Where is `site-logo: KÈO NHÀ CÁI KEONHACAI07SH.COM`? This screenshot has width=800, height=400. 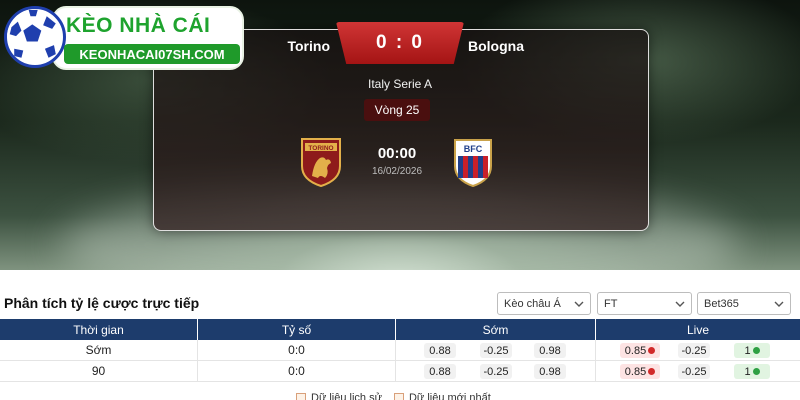 site-logo: KÈO NHÀ CÁI KEONHACAI07SH.COM is located at coordinates (123, 38).